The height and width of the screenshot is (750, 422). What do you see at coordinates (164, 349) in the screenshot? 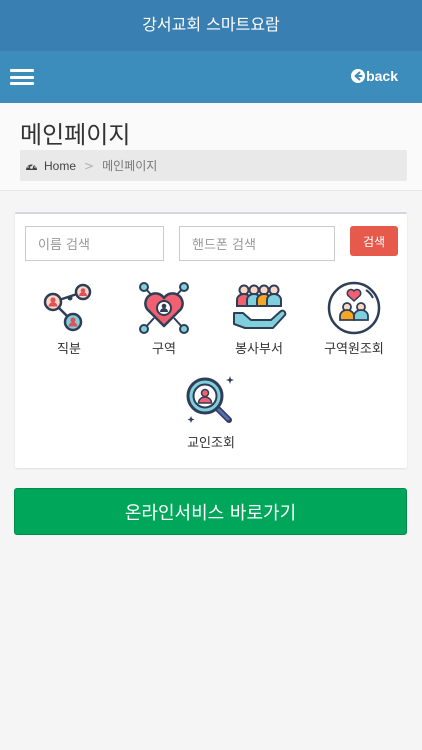
I see `menu-item-district-label: 구역` at bounding box center [164, 349].